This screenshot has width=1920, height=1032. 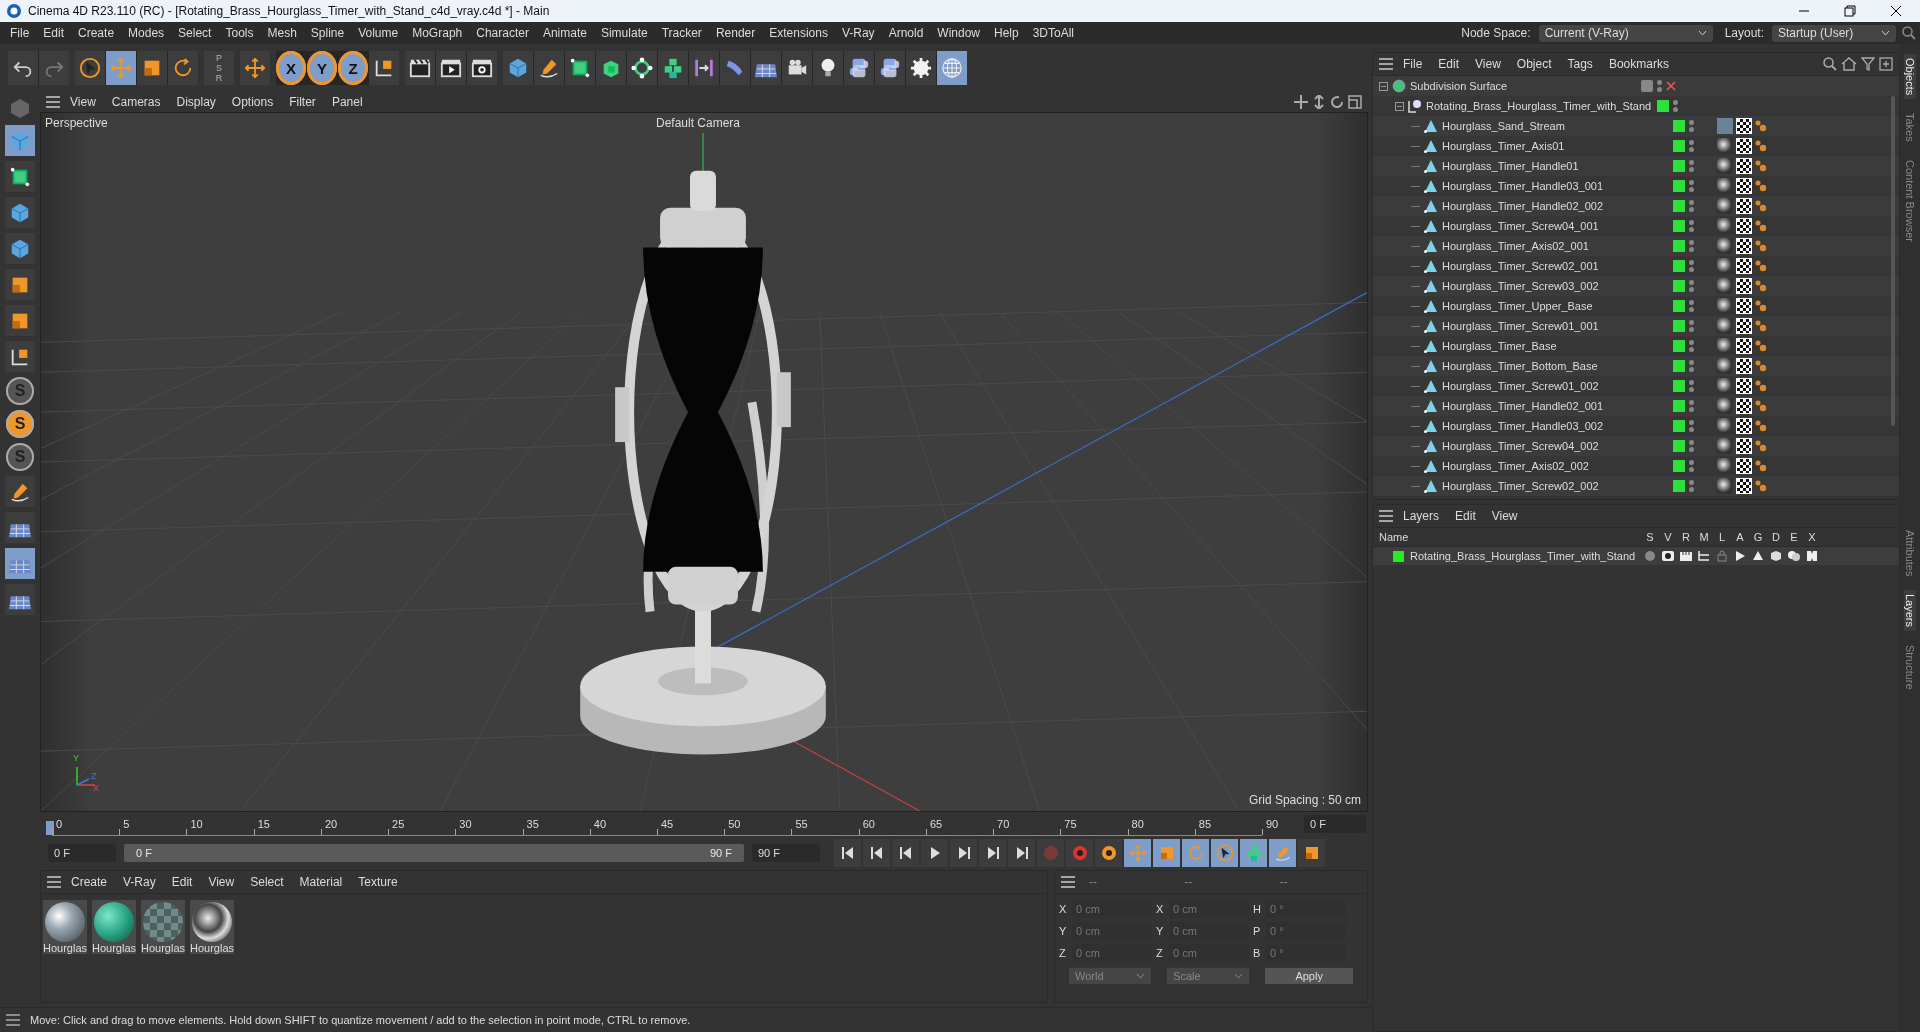 What do you see at coordinates (673, 68) in the screenshot?
I see `array-button` at bounding box center [673, 68].